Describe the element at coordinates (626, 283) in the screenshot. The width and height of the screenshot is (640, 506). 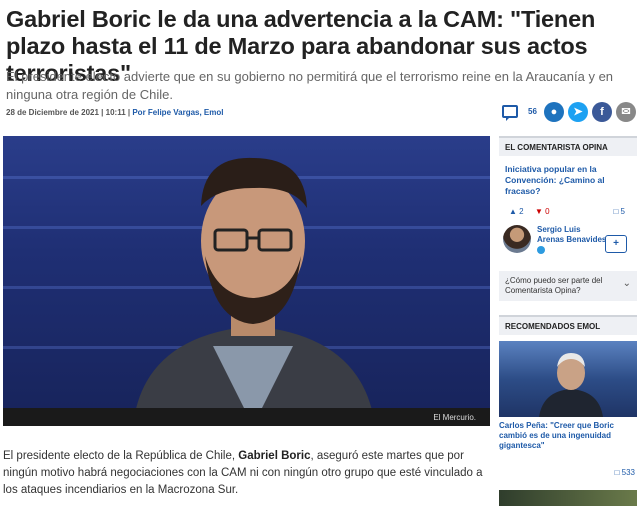
I see `chevron-down-icon: ⌄` at that location.